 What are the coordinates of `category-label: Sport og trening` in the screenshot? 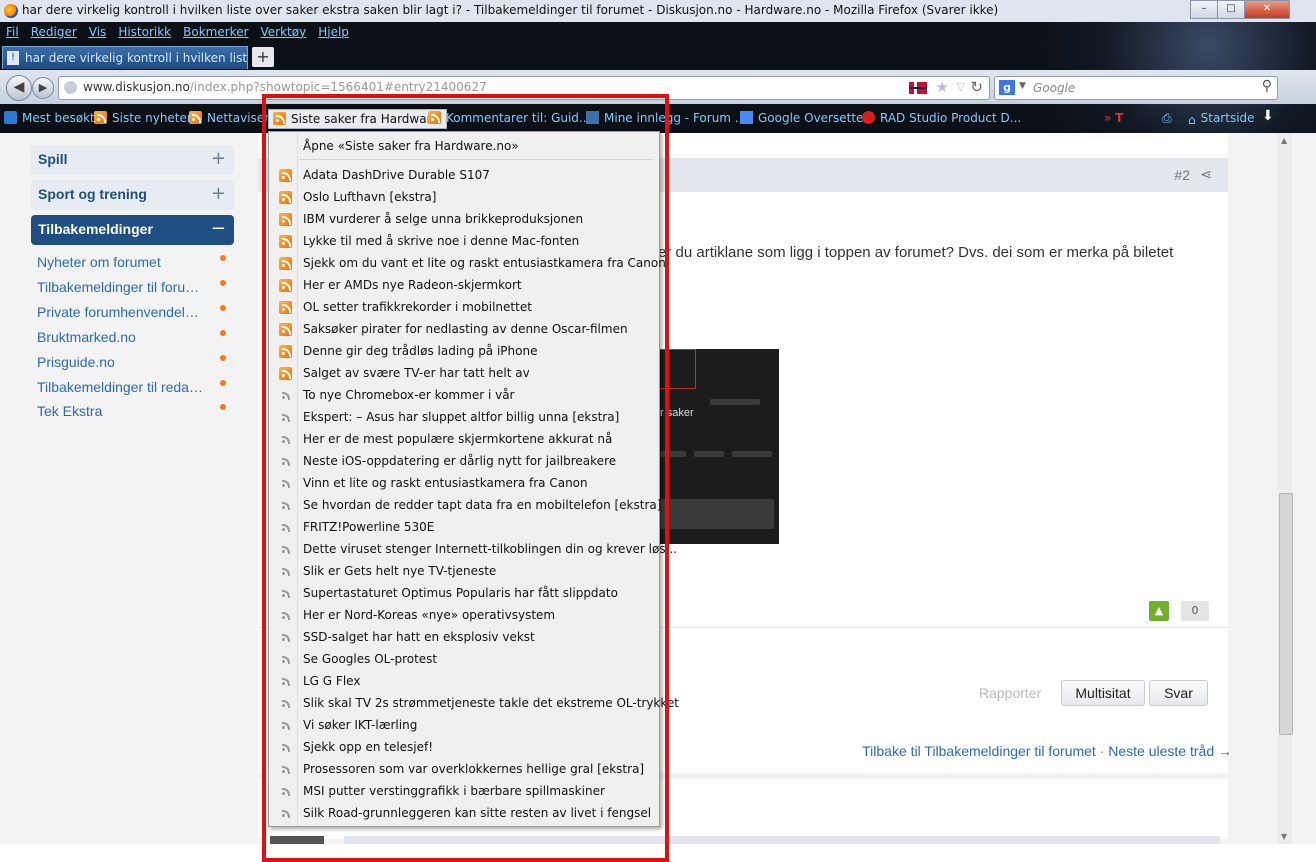 It's located at (92, 194).